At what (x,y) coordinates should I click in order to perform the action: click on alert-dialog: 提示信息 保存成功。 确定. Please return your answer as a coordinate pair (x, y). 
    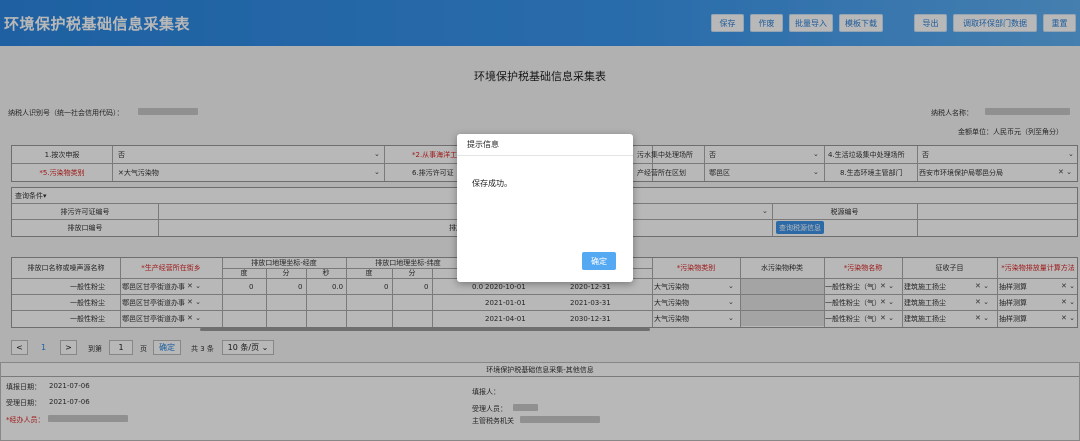
    Looking at the image, I should click on (545, 208).